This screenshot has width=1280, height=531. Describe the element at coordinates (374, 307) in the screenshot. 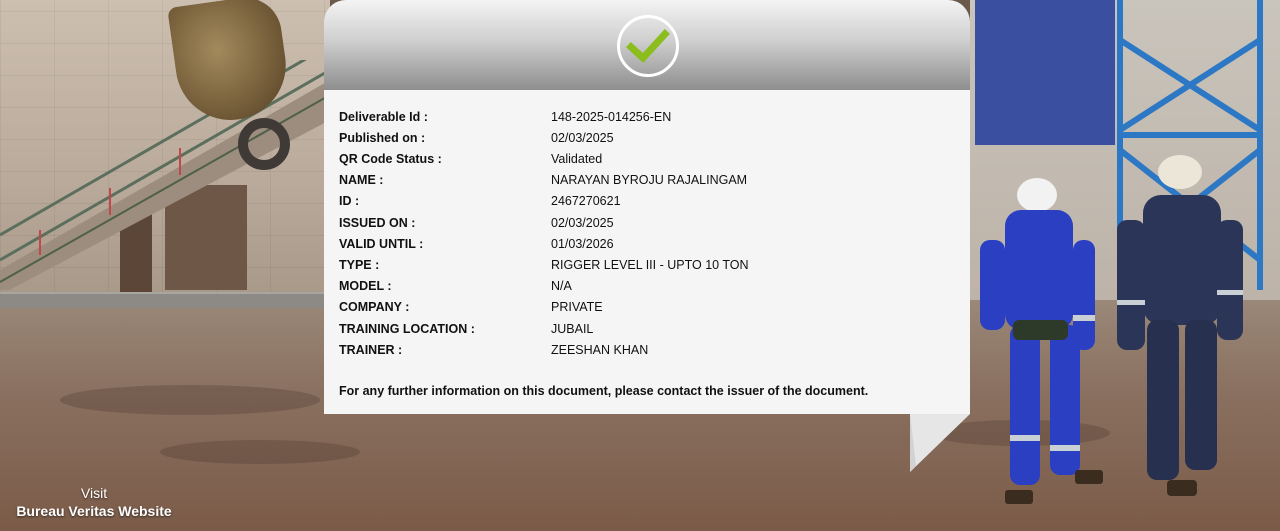

I see `field-label: COMPANY :` at that location.